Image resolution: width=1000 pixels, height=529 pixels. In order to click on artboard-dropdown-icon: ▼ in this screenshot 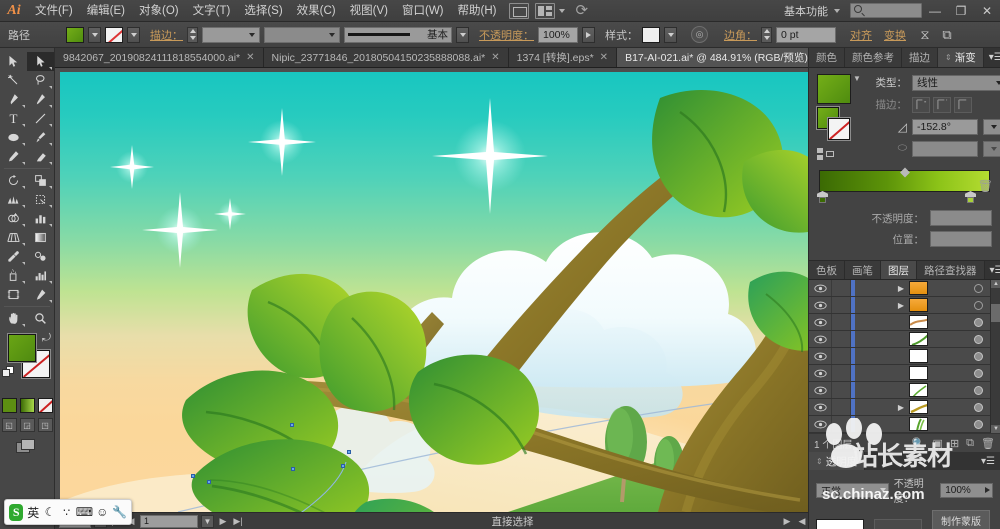, I will do `click(207, 521)`.